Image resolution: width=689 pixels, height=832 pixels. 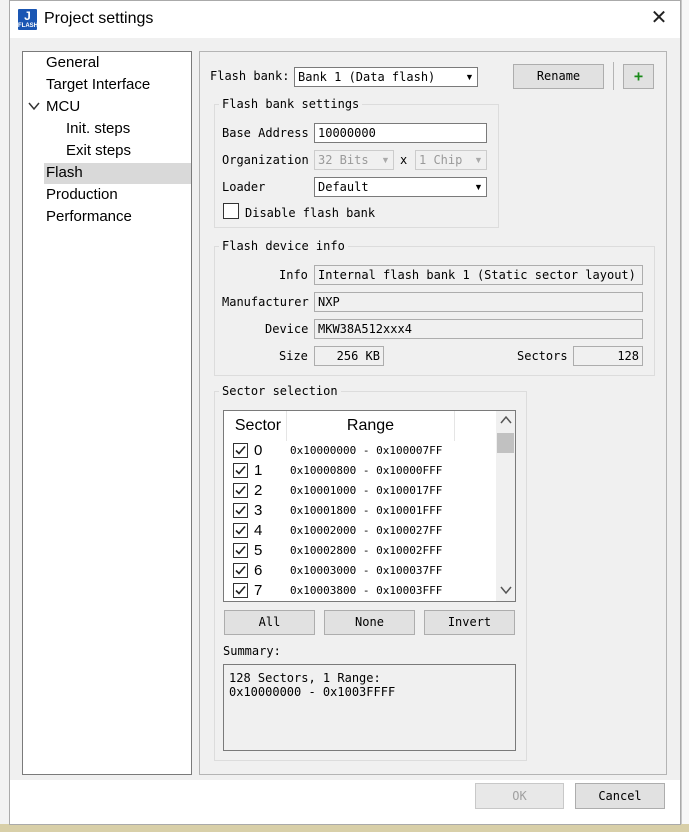 What do you see at coordinates (258, 590) in the screenshot?
I see `sector-number: 7` at bounding box center [258, 590].